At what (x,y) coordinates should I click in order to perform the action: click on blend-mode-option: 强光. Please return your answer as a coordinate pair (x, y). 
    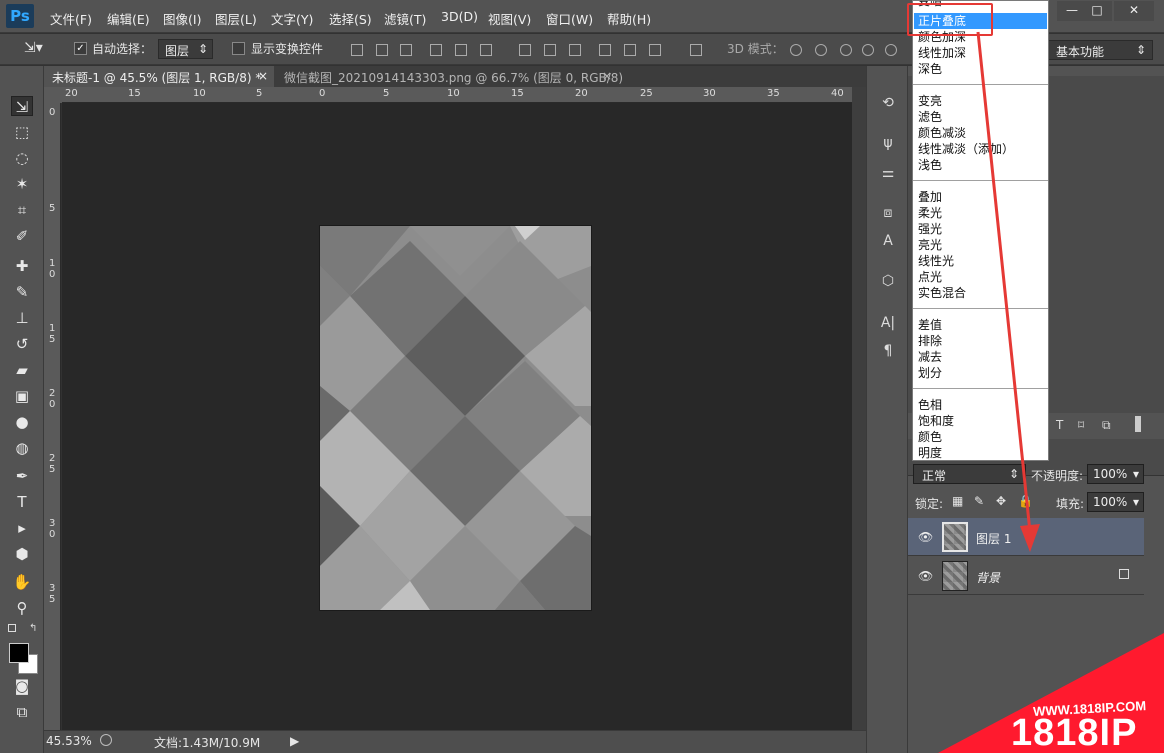
    Looking at the image, I should click on (980, 229).